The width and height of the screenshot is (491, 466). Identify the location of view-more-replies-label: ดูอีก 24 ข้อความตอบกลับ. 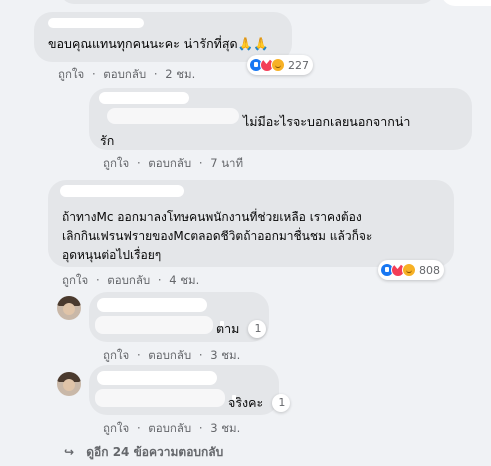
(155, 452).